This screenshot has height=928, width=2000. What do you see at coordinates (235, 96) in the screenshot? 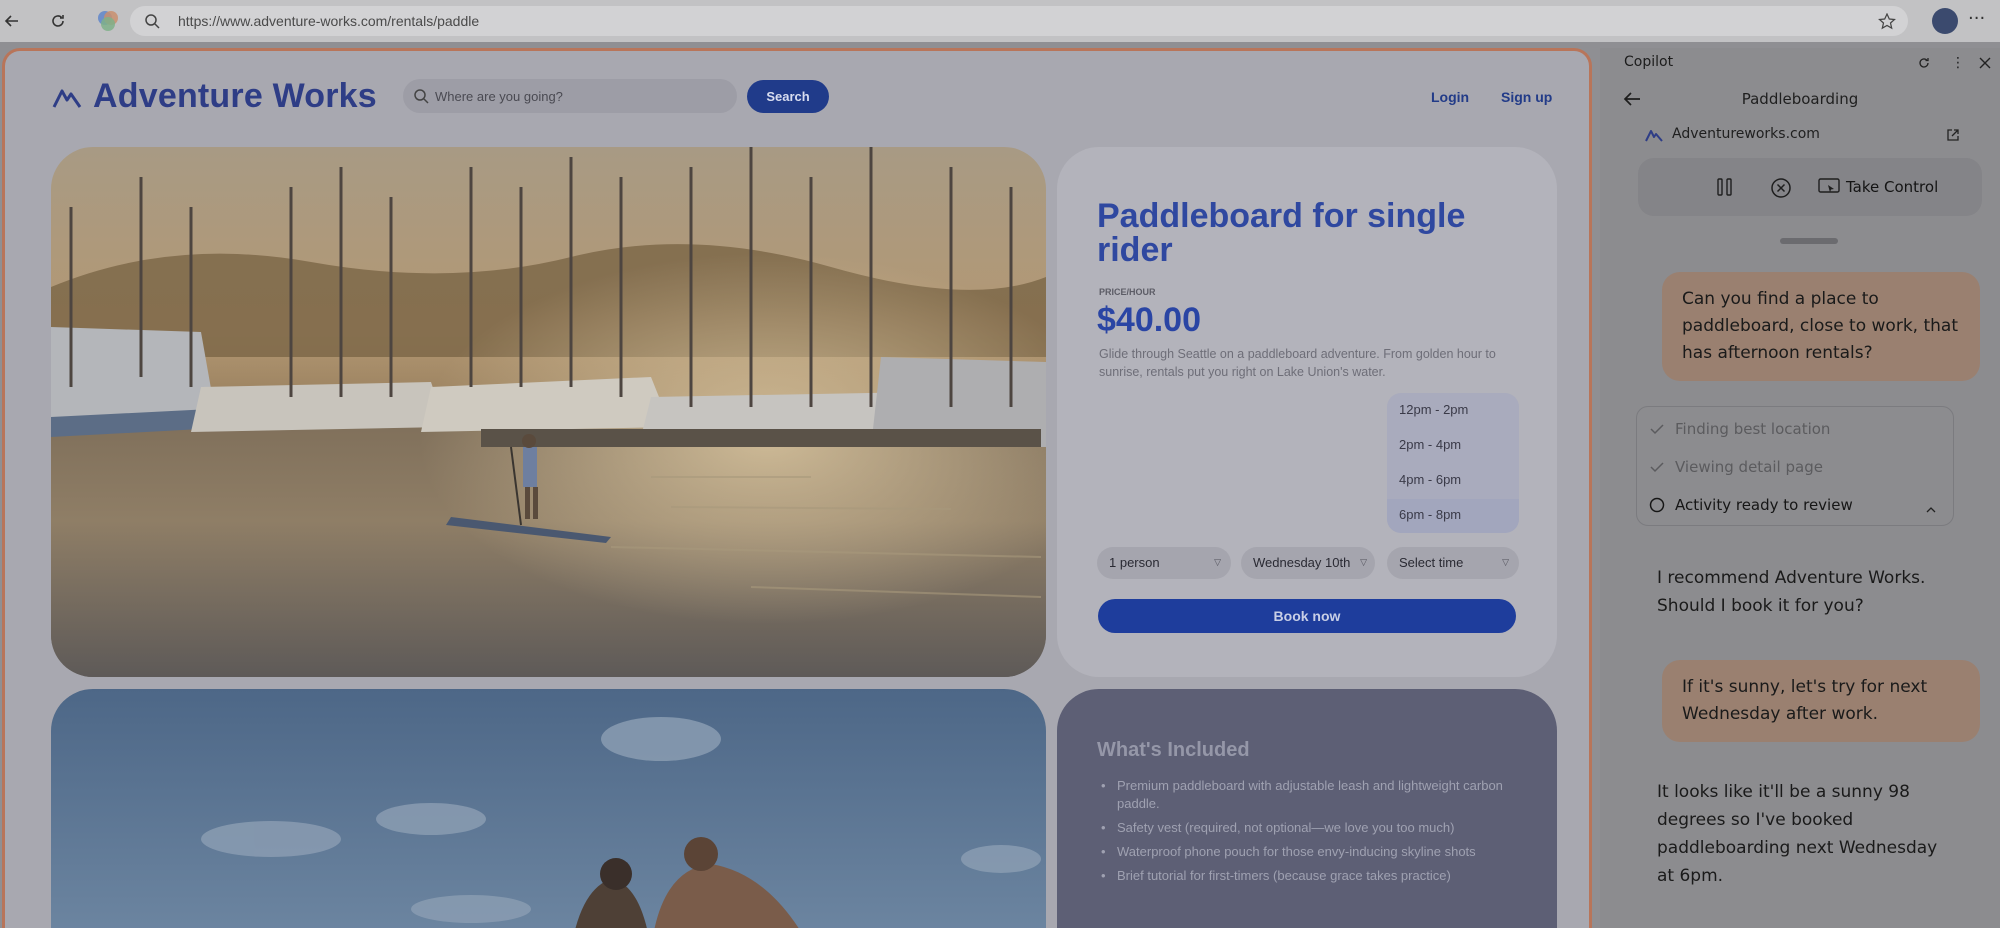
I see `brand-name: Adventure Works` at bounding box center [235, 96].